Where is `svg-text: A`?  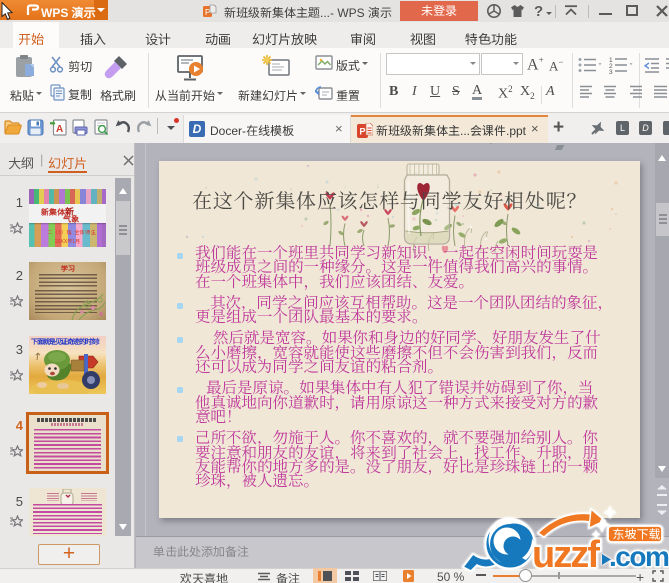
svg-text: A is located at coordinates (59, 129).